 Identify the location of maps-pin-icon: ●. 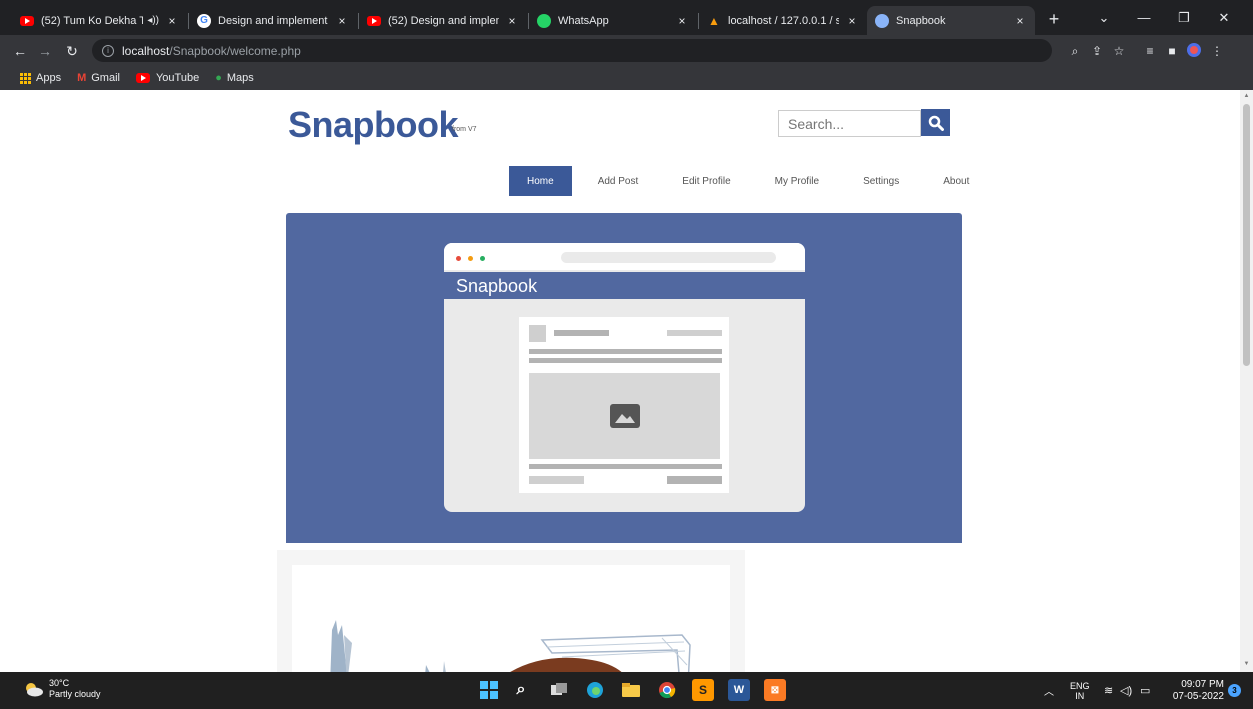
(218, 78).